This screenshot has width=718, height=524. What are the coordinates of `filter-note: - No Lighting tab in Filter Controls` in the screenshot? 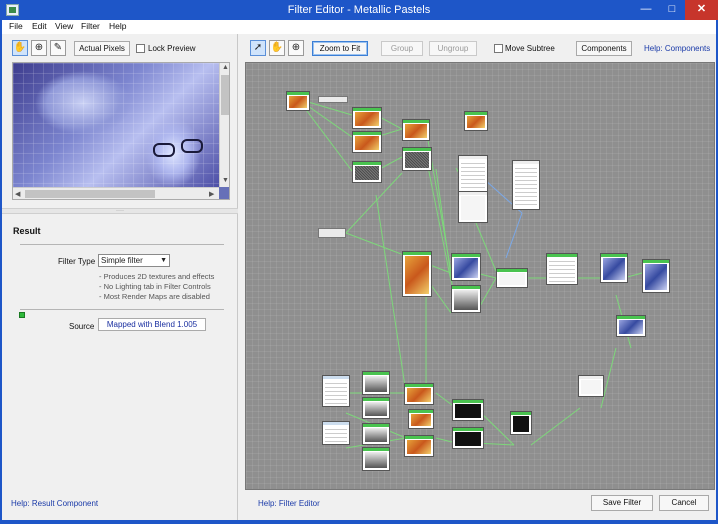 It's located at (155, 286).